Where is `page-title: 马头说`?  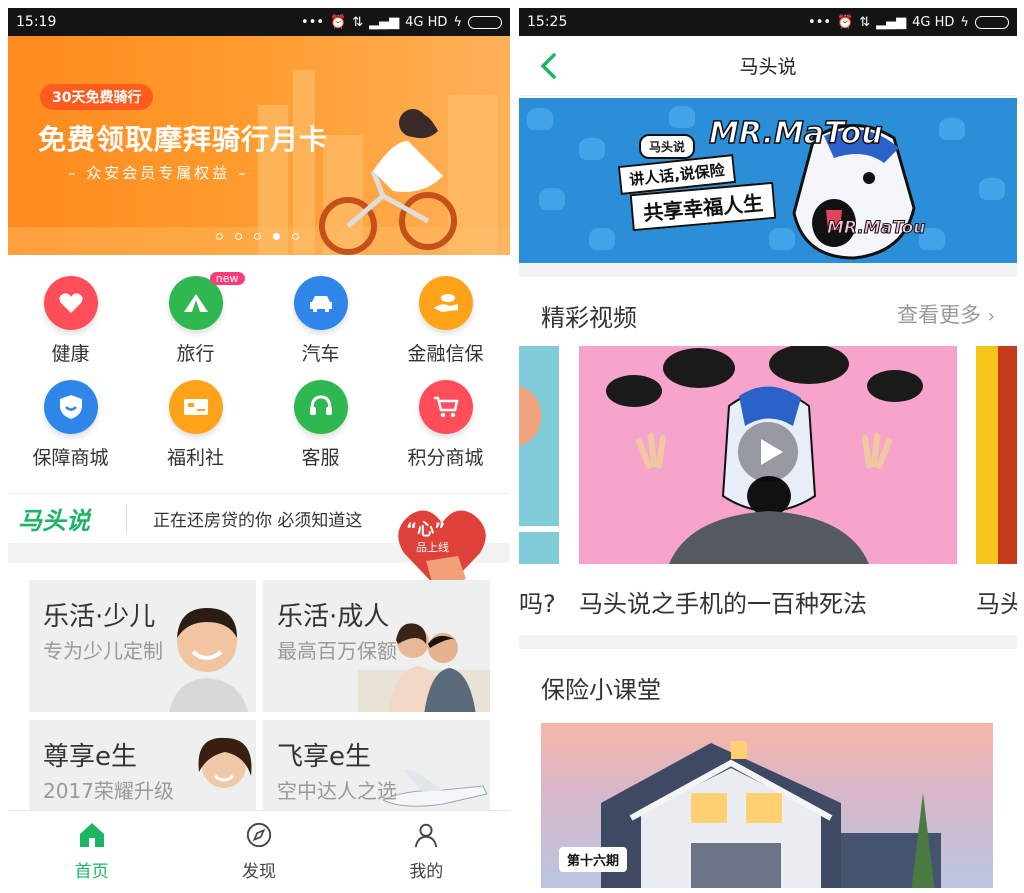
page-title: 马头说 is located at coordinates (768, 67).